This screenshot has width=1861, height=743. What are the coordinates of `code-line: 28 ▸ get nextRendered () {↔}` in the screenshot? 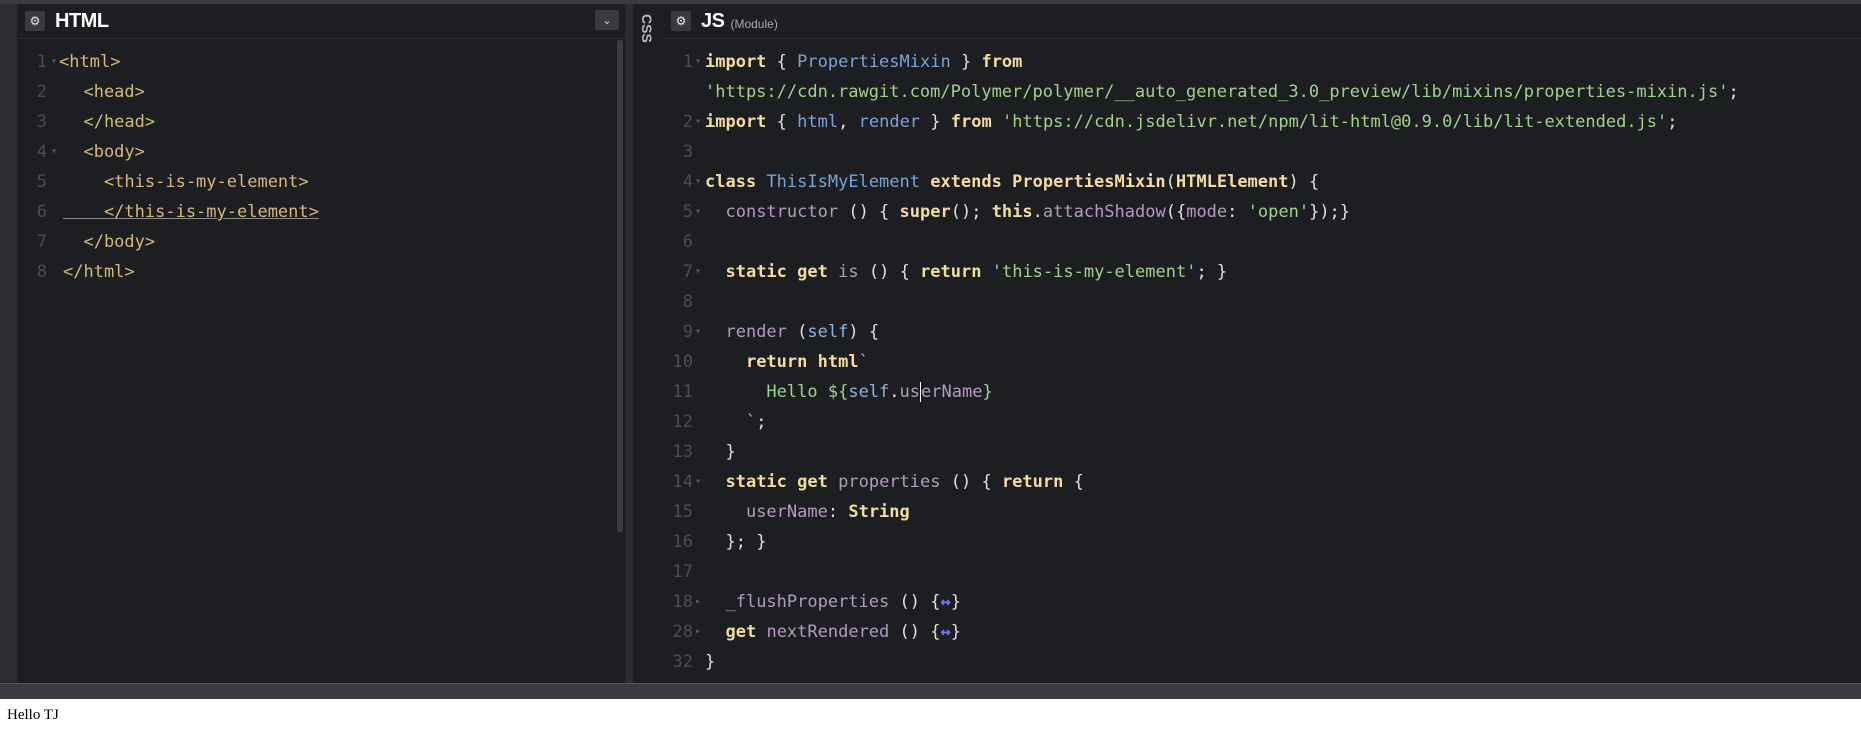 It's located at (1262, 632).